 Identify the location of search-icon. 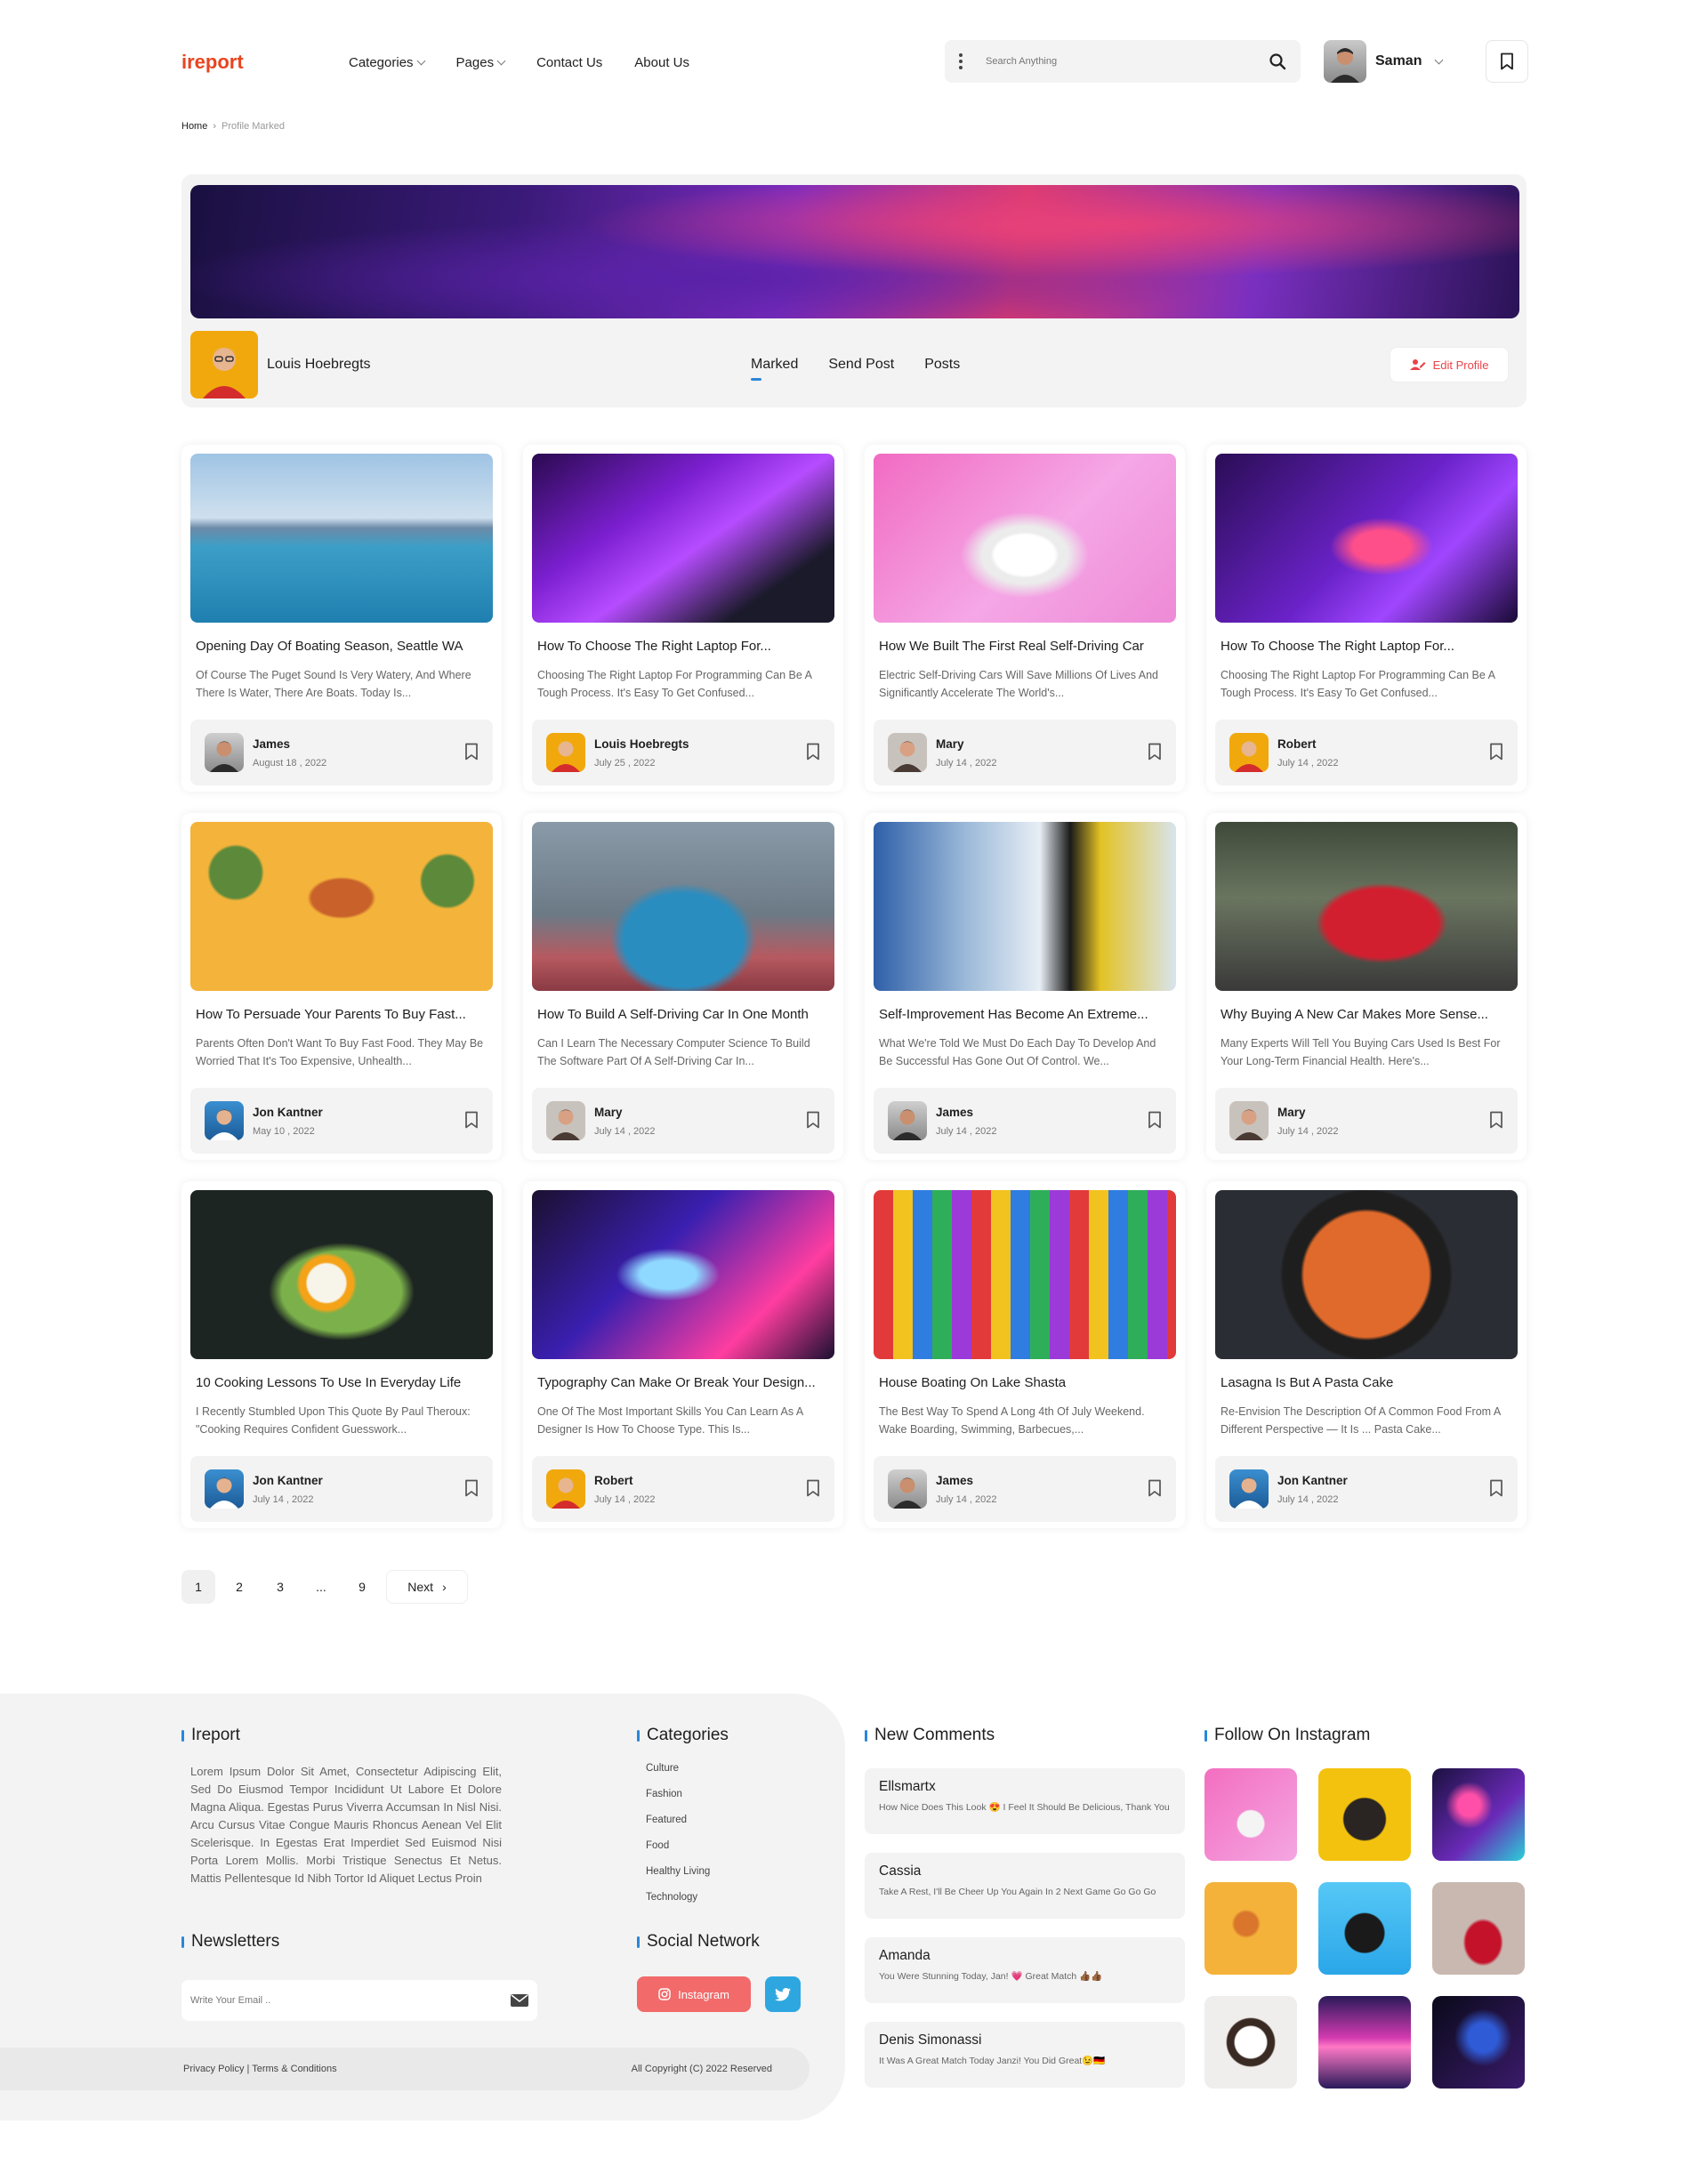
(1277, 61).